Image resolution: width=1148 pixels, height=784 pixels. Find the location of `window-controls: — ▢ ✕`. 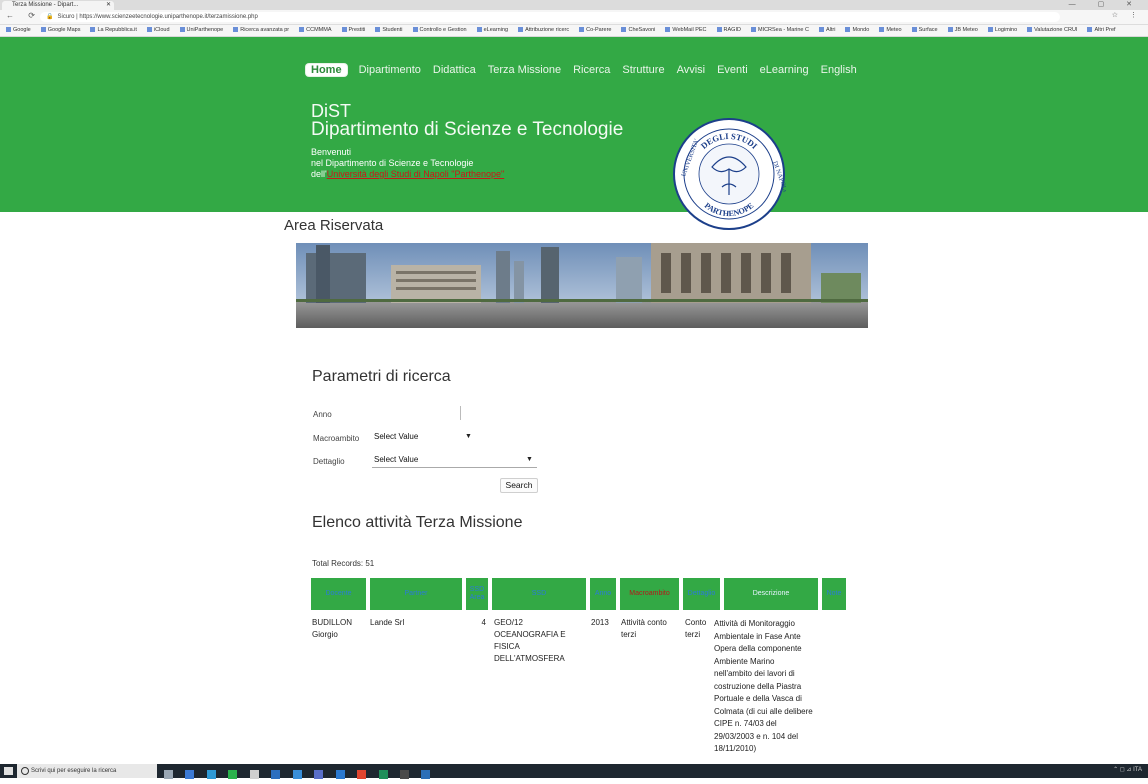

window-controls: — ▢ ✕ is located at coordinates (1105, 4).